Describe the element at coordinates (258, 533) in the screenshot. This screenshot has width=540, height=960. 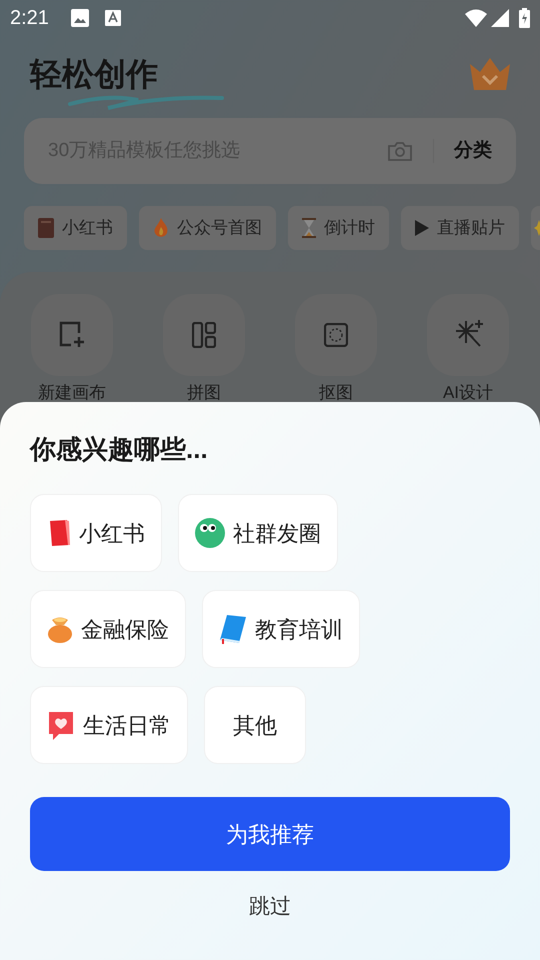
I see `interest-option: 社群发圈` at that location.